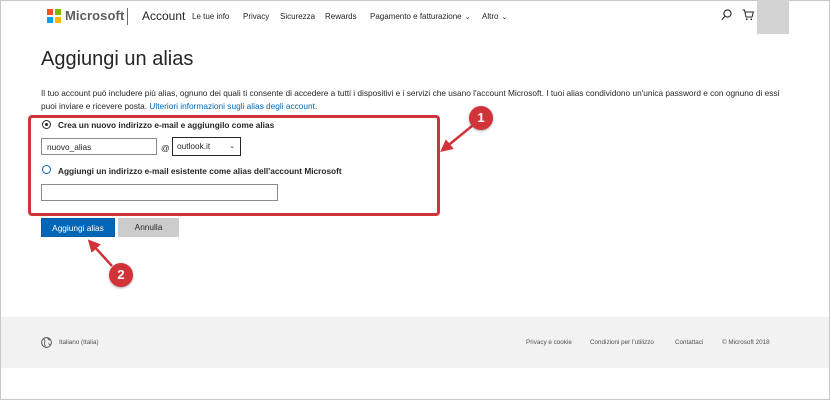 Image resolution: width=830 pixels, height=400 pixels. Describe the element at coordinates (46, 342) in the screenshot. I see `globe-icon` at that location.